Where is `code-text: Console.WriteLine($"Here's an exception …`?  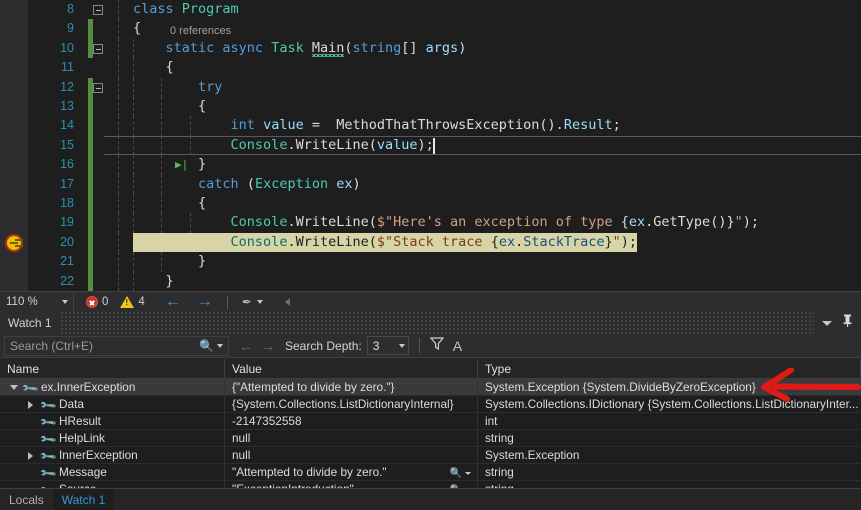 code-text: Console.WriteLine($"Here's an exception … is located at coordinates (446, 222).